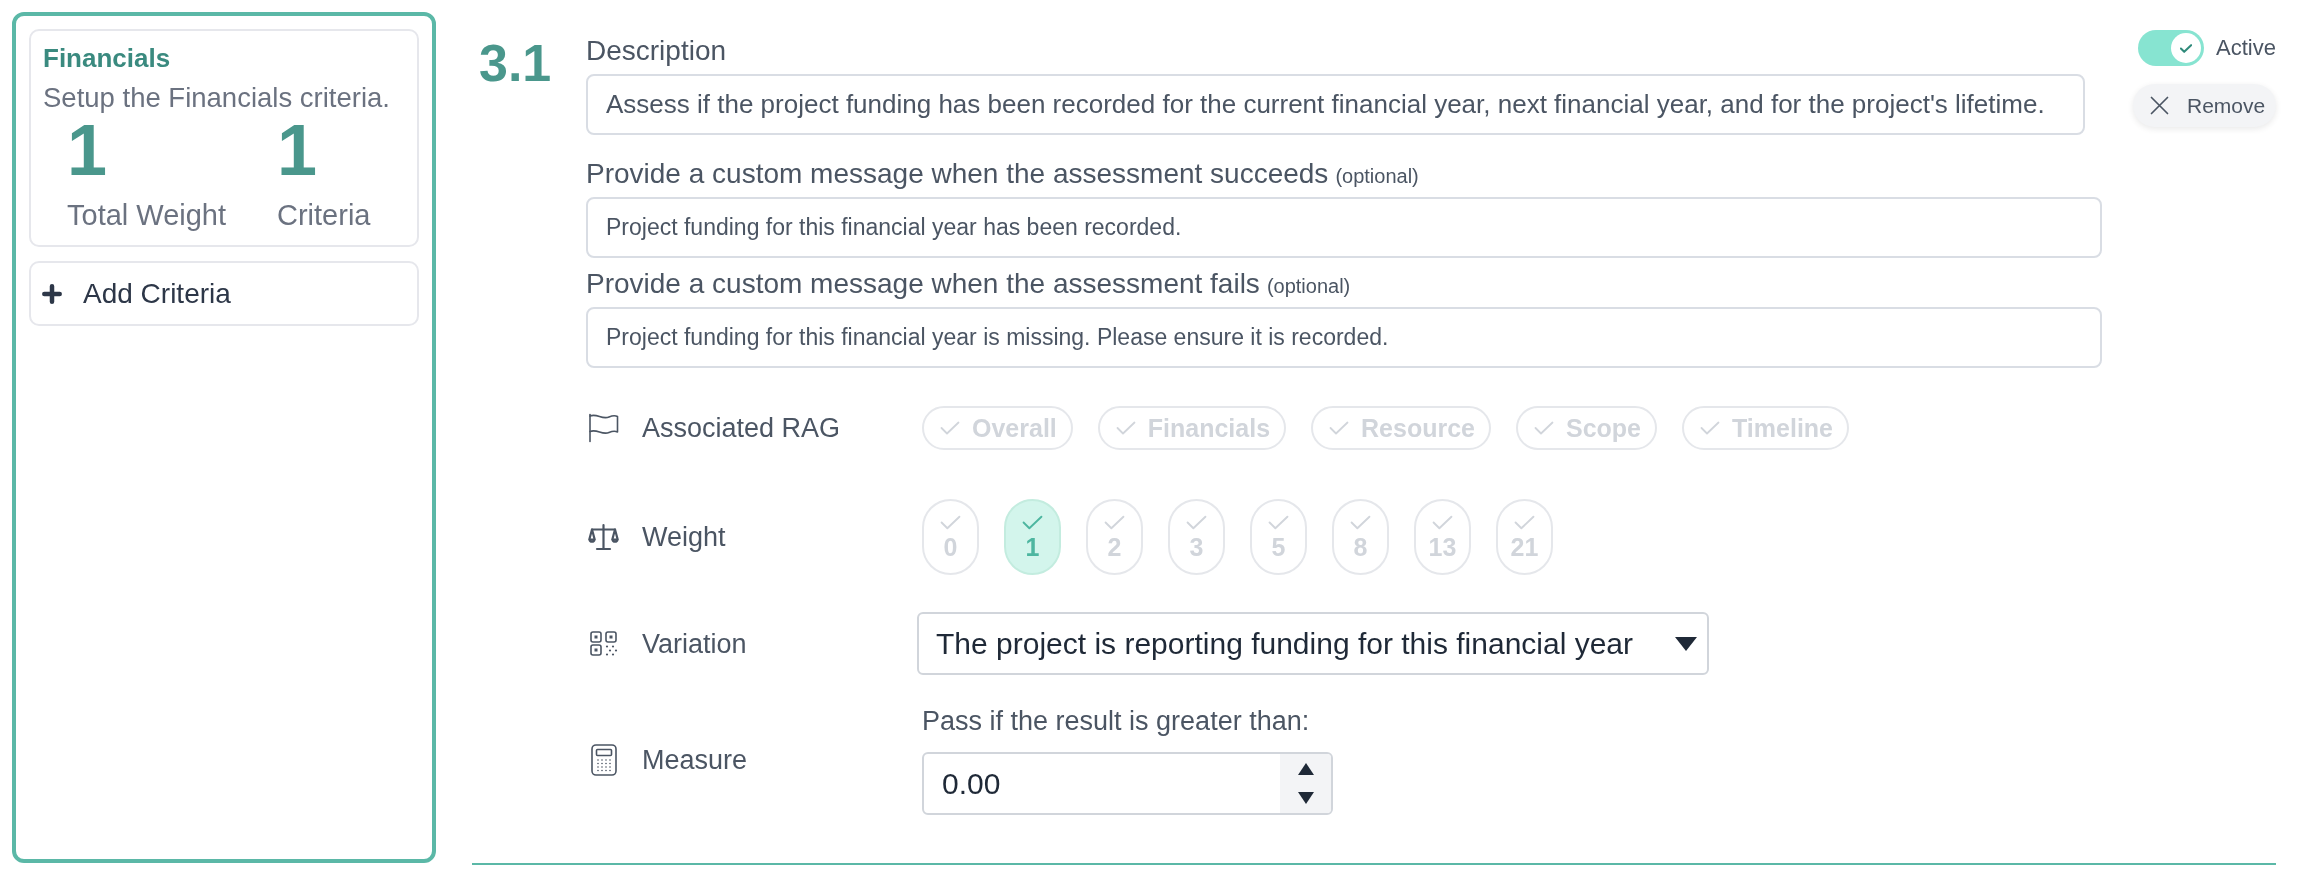 The width and height of the screenshot is (2306, 882). What do you see at coordinates (603, 760) in the screenshot?
I see `calculator-icon` at bounding box center [603, 760].